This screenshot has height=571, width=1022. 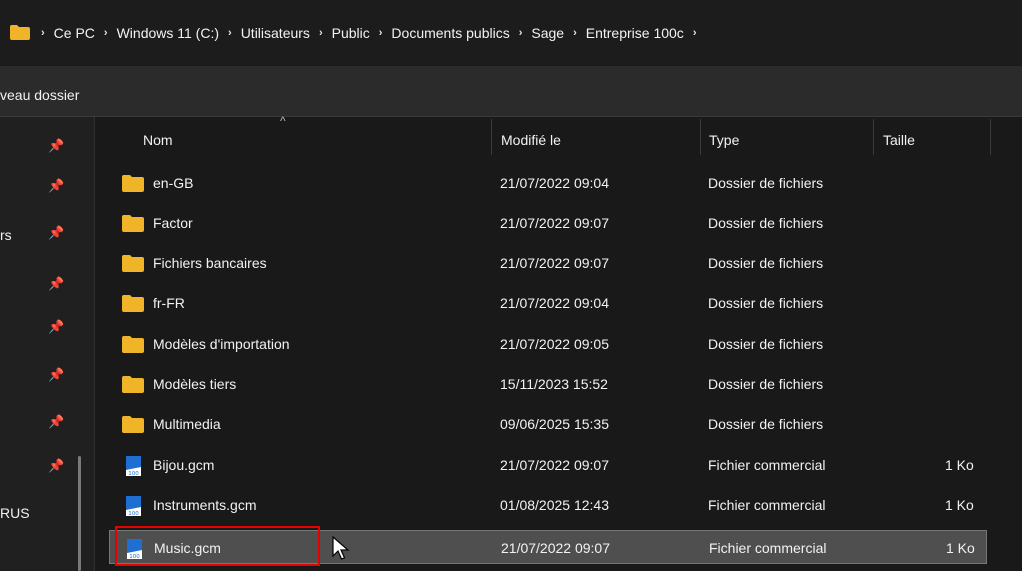 I want to click on breadcrumb-ce-pc: Ce PC, so click(x=74, y=33).